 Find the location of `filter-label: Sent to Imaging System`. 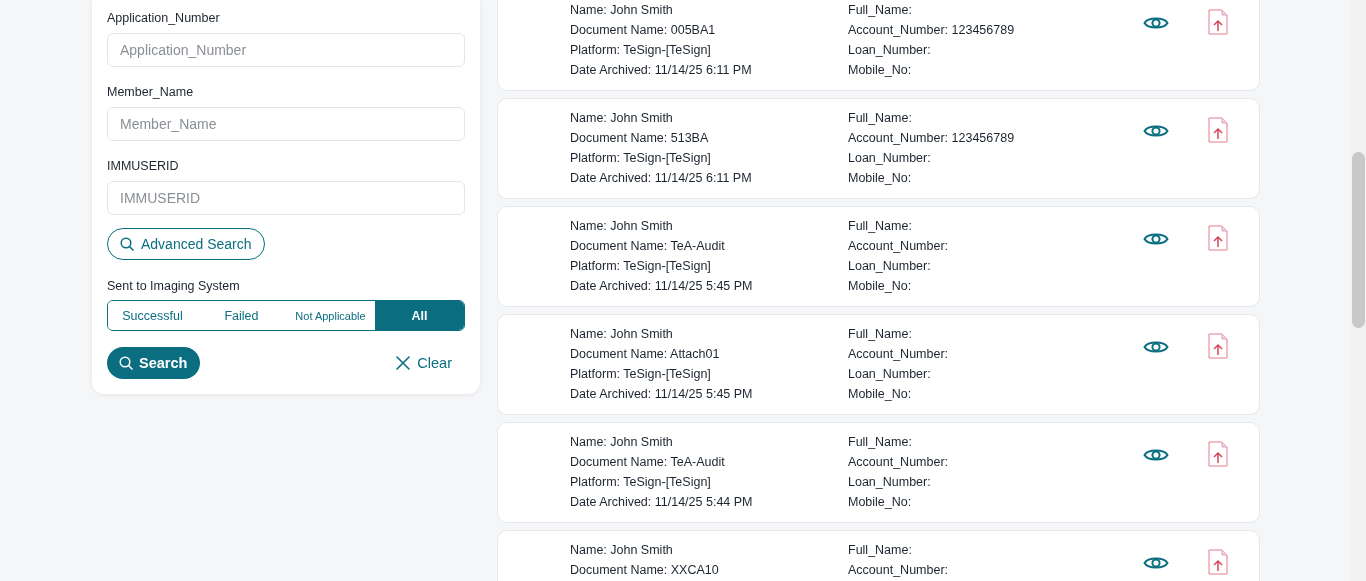

filter-label: Sent to Imaging System is located at coordinates (174, 286).